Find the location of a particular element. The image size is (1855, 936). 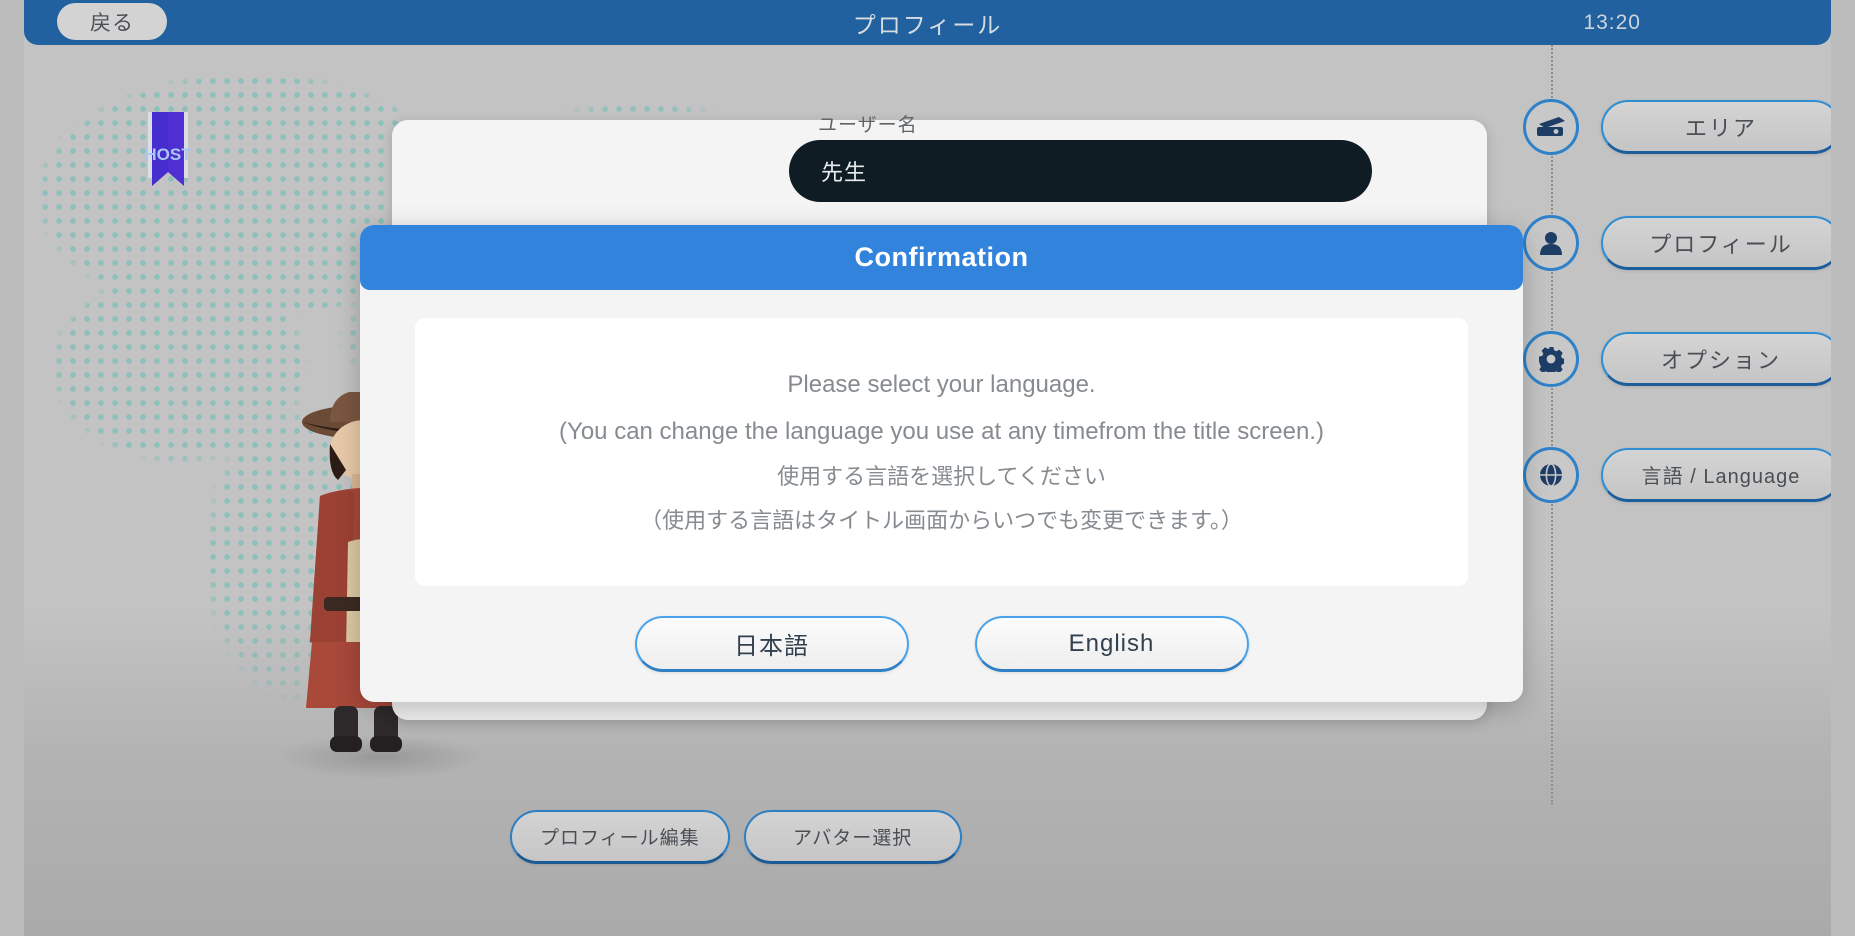

rail-item-area: エリア is located at coordinates (1685, 127).